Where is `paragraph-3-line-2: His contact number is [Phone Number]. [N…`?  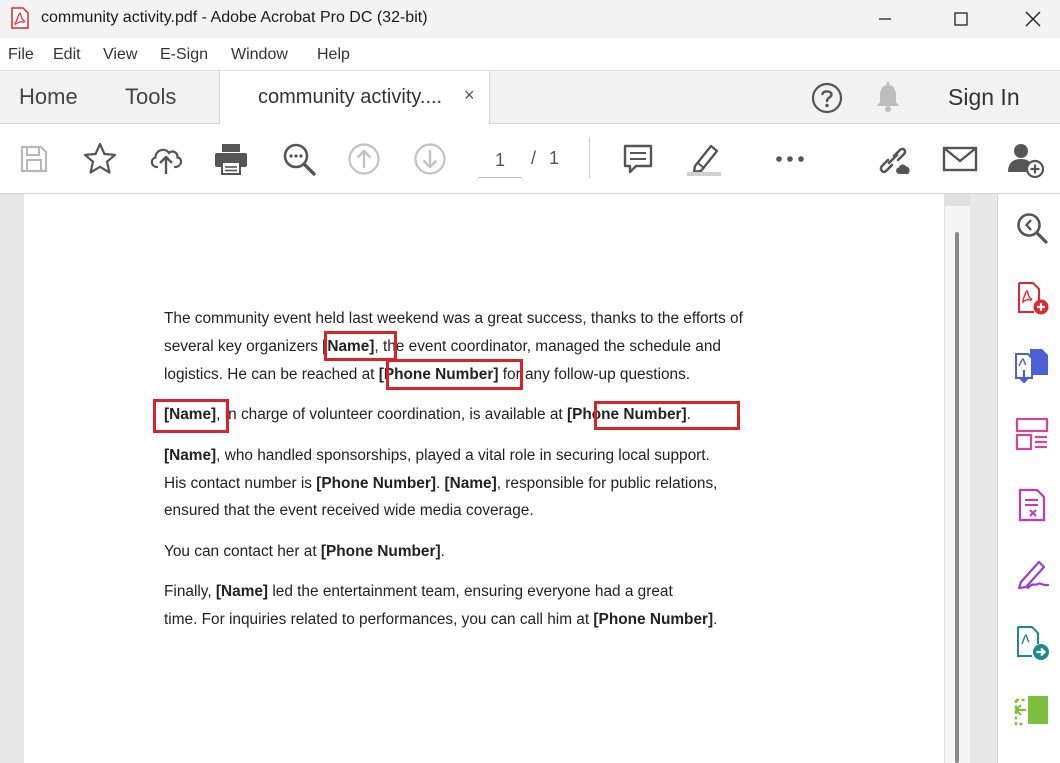 paragraph-3-line-2: His contact number is [Phone Number]. [N… is located at coordinates (441, 483).